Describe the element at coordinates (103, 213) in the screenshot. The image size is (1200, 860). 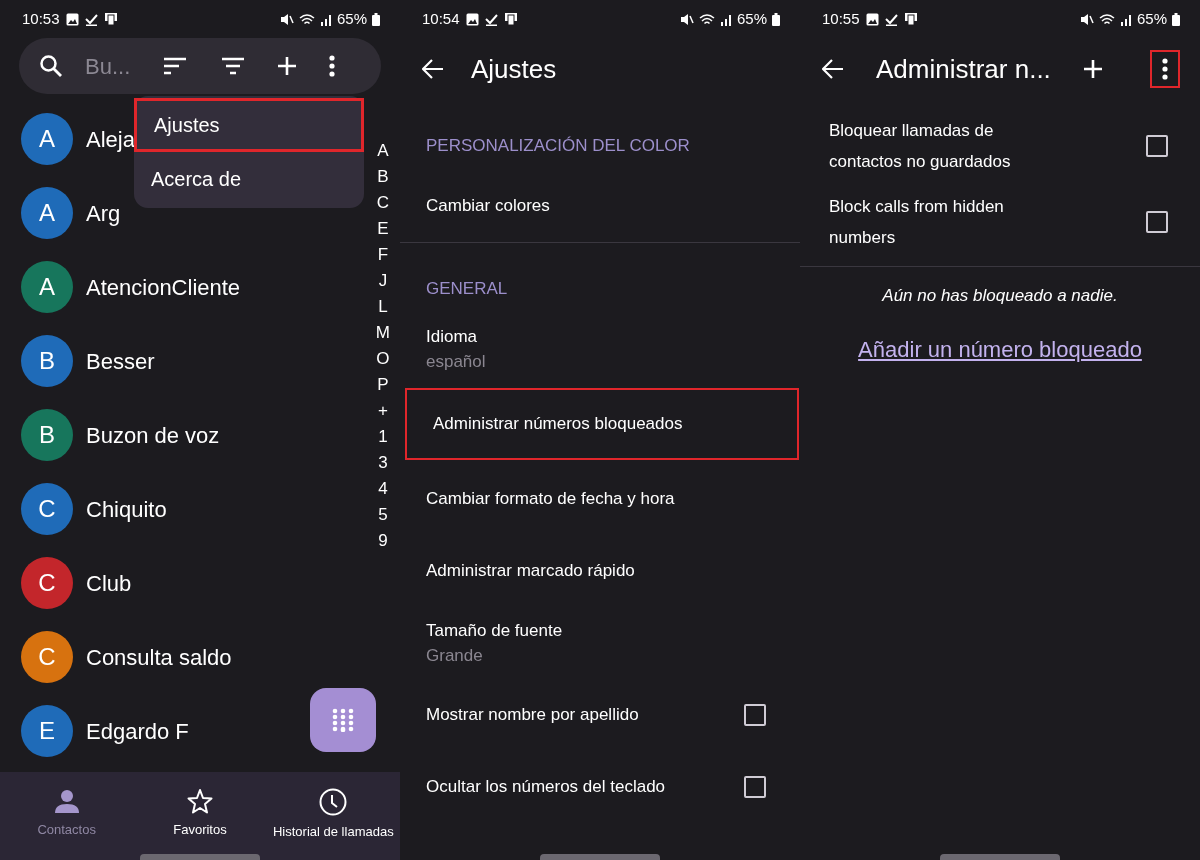
I see `contact-name: Arg` at that location.